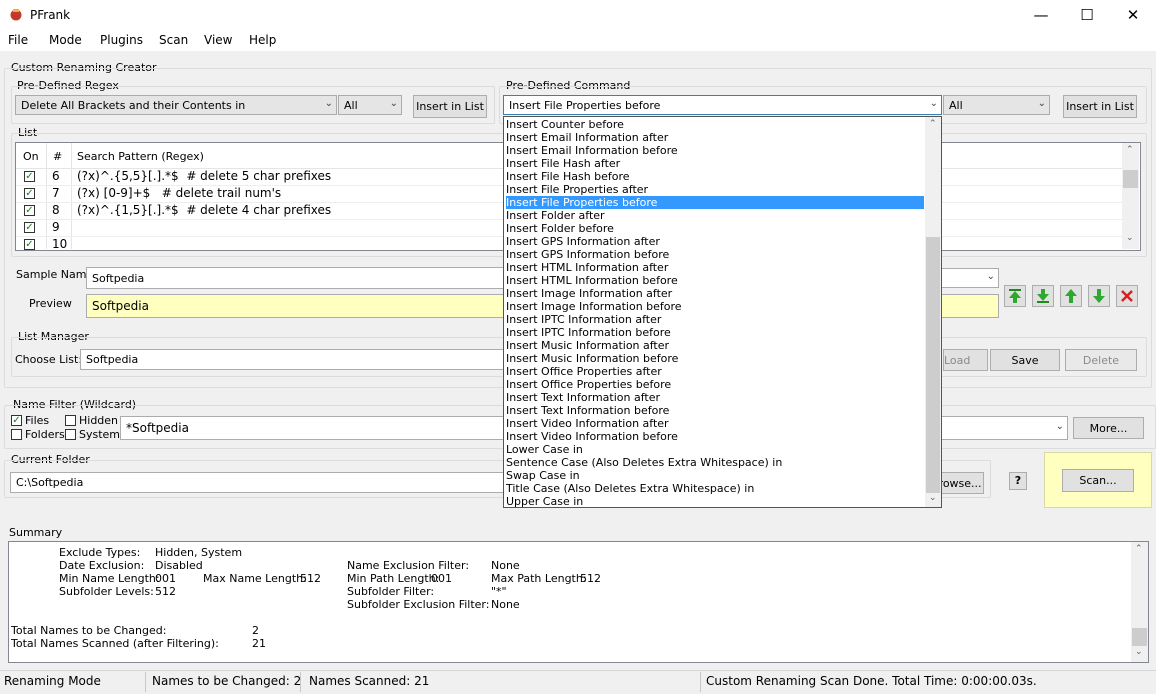 The image size is (1156, 694). Describe the element at coordinates (56, 210) in the screenshot. I see `row-num: 8` at that location.